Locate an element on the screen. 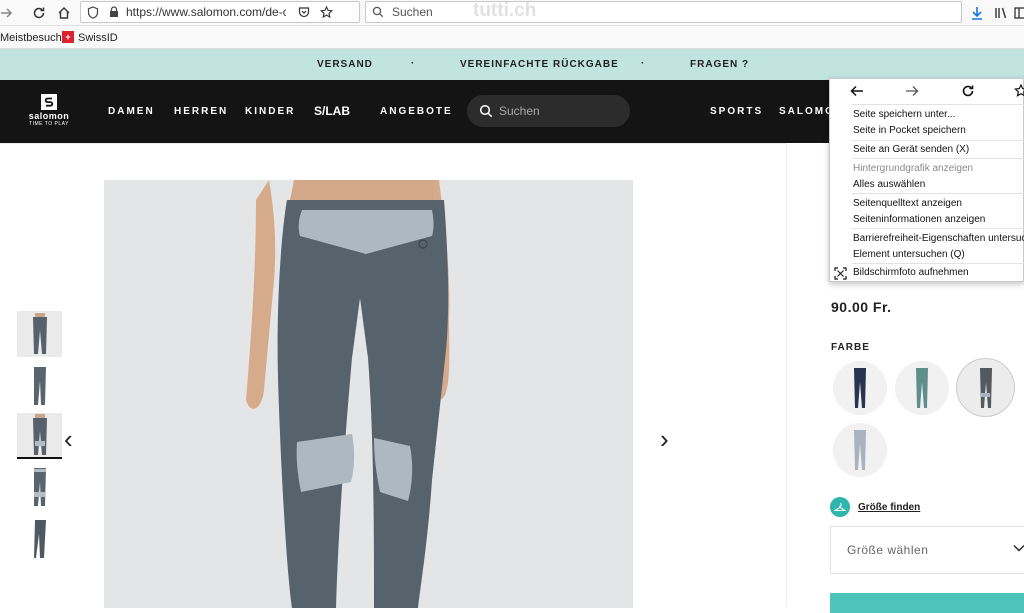  nav-angebote: ANGEBOTE is located at coordinates (416, 111).